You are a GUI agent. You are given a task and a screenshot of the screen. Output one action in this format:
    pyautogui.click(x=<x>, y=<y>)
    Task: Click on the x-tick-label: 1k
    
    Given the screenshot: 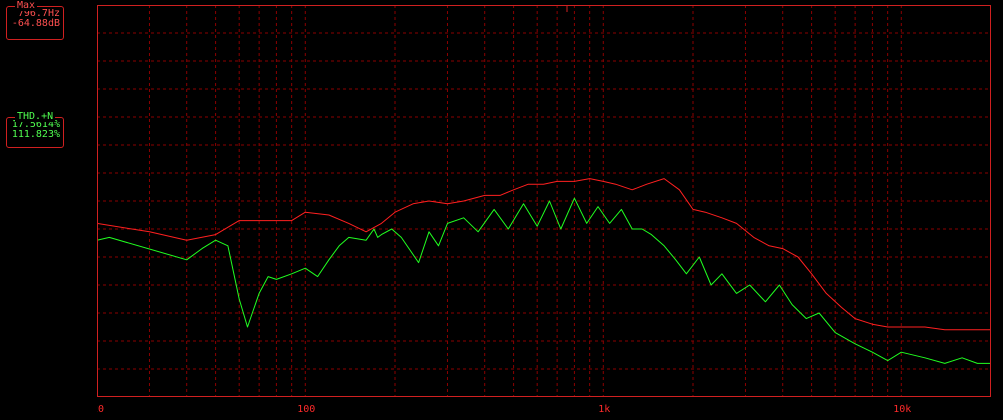 What is the action you would take?
    pyautogui.click(x=604, y=409)
    